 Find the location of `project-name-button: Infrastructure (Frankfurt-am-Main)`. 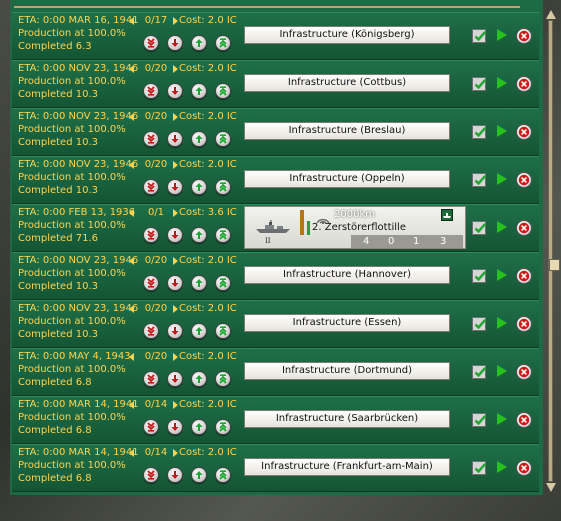

project-name-button: Infrastructure (Frankfurt-am-Main) is located at coordinates (347, 467).